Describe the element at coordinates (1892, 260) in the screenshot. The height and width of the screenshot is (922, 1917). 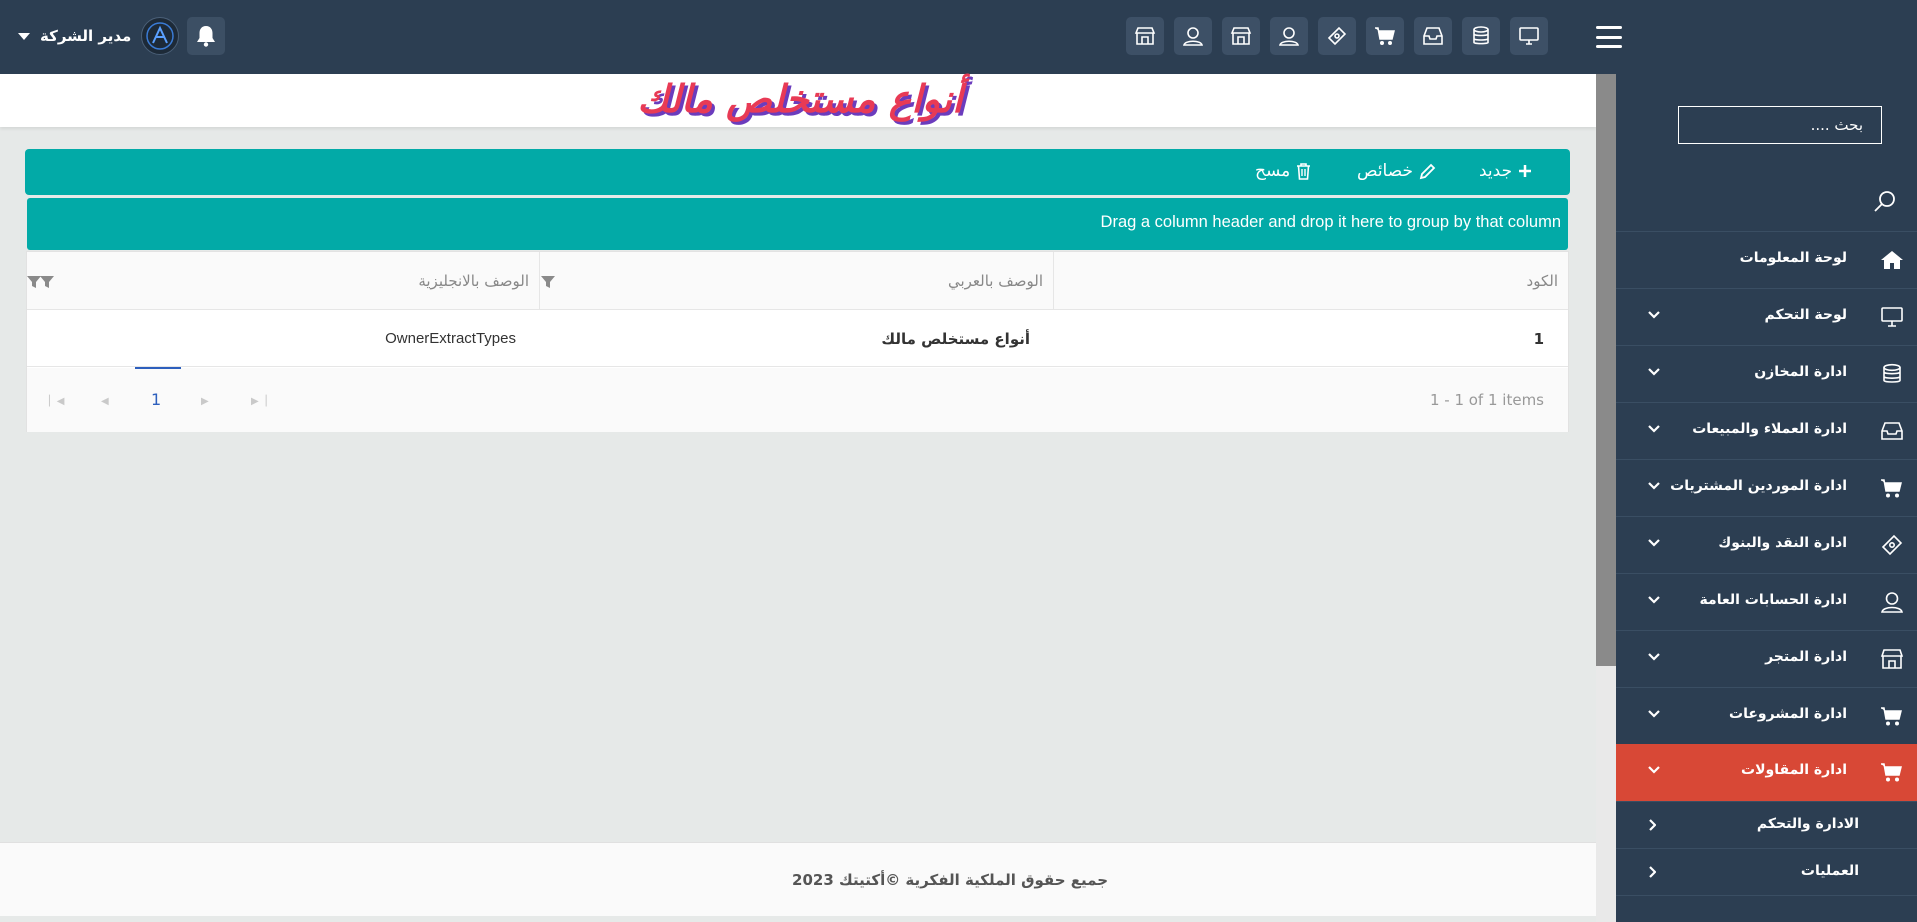
I see `home-icon` at that location.